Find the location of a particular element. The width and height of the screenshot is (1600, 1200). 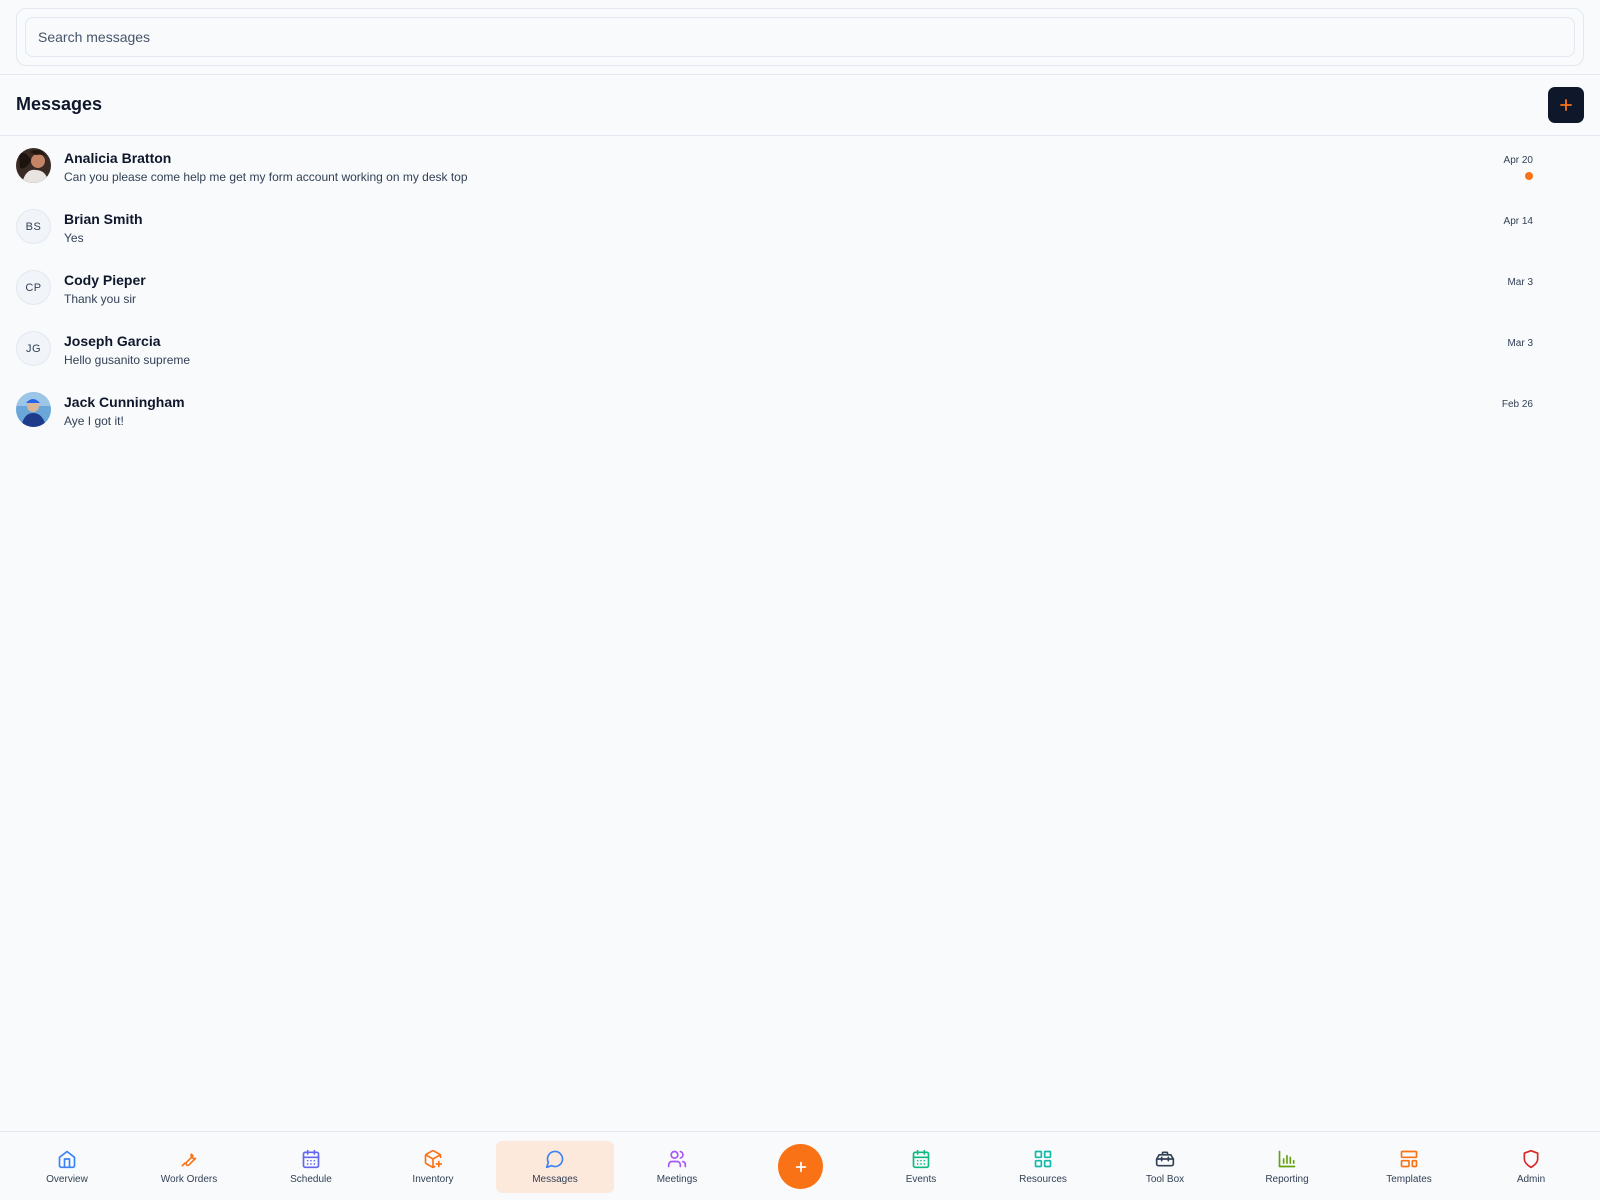

message-date: Apr 20 is located at coordinates (1518, 160).